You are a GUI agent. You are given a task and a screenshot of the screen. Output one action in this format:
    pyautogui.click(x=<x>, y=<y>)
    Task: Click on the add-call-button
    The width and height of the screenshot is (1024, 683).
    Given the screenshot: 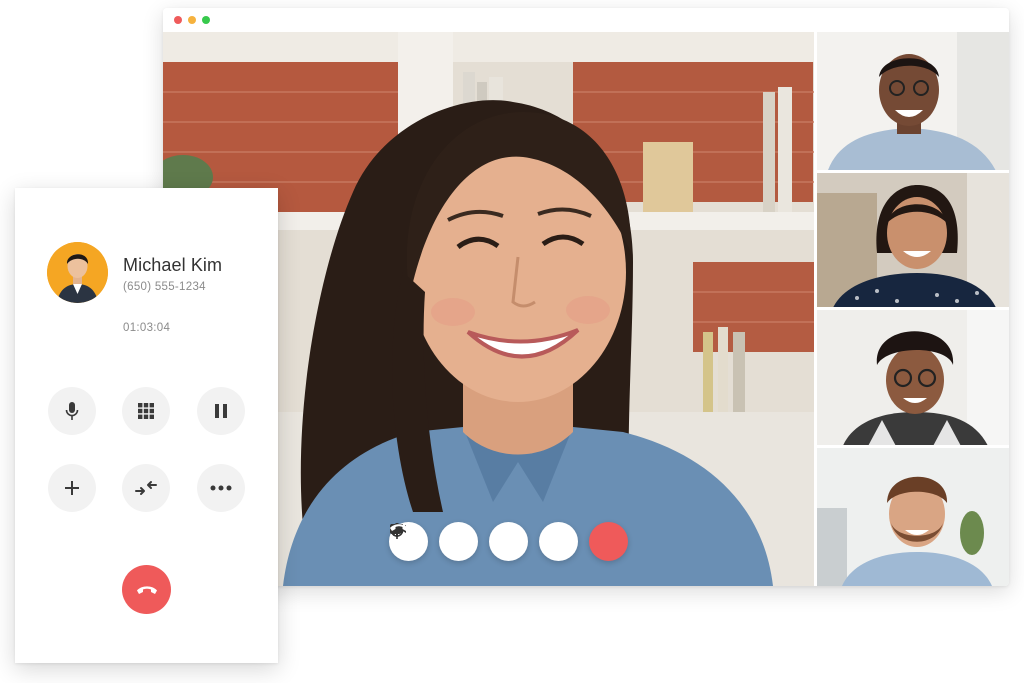 What is the action you would take?
    pyautogui.click(x=72, y=488)
    